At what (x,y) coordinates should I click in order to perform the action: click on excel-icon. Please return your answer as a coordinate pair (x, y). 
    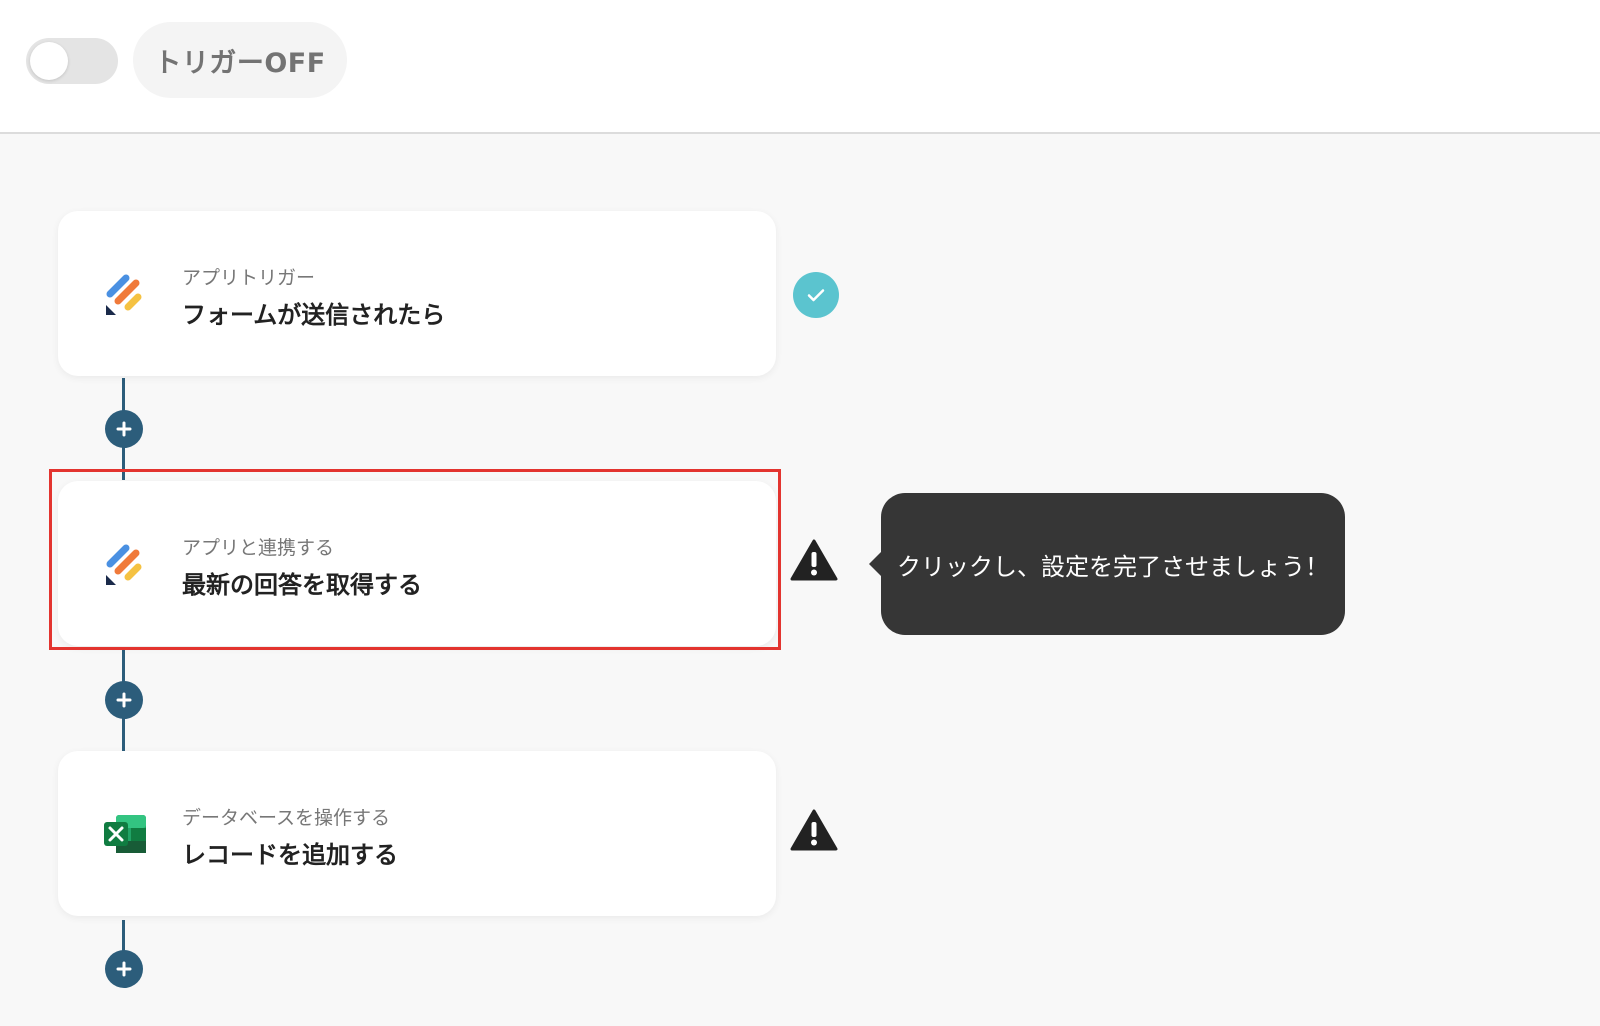
    Looking at the image, I should click on (125, 834).